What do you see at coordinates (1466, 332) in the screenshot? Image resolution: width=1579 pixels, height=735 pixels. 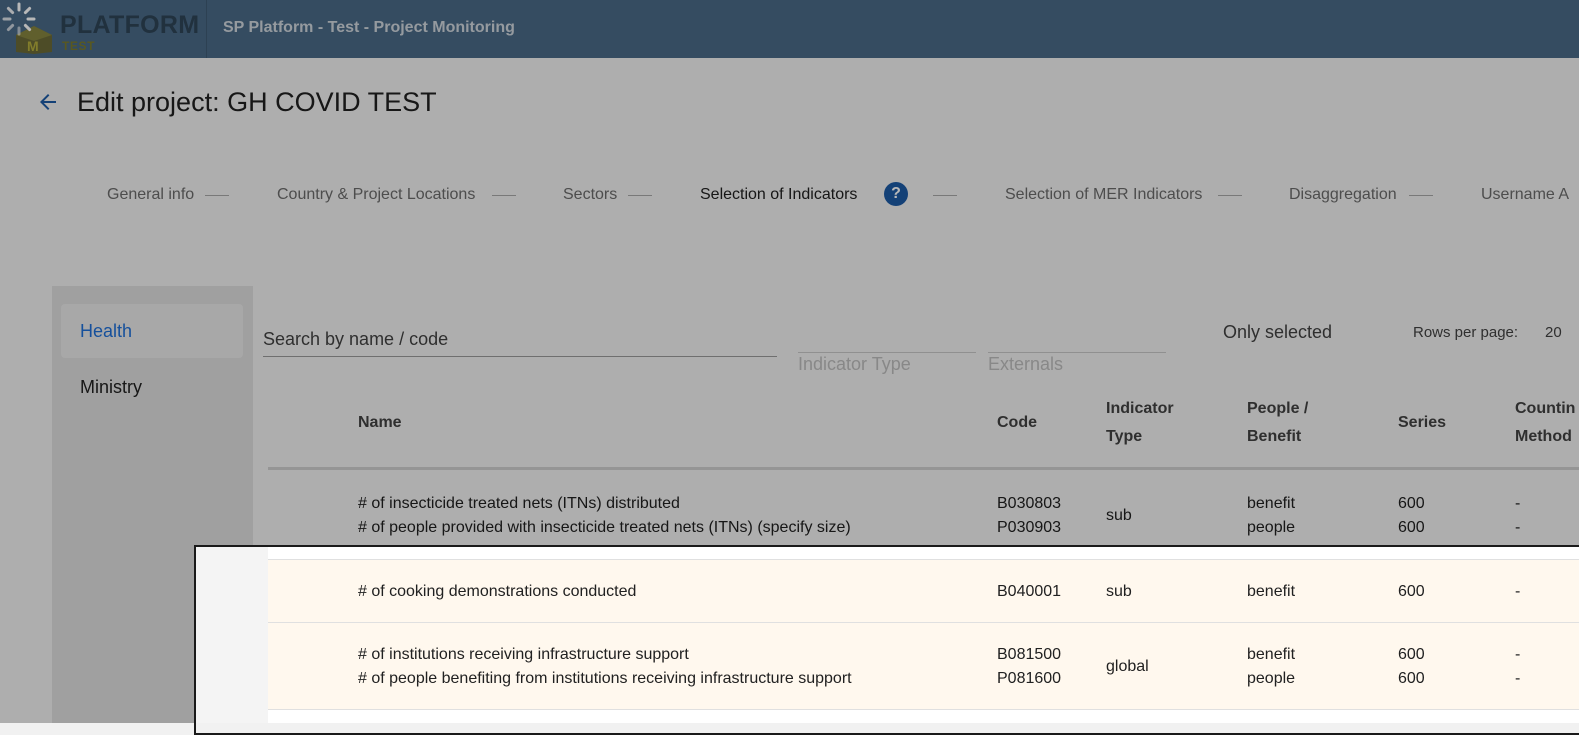 I see `rows-per-page-label: Rows per page:` at bounding box center [1466, 332].